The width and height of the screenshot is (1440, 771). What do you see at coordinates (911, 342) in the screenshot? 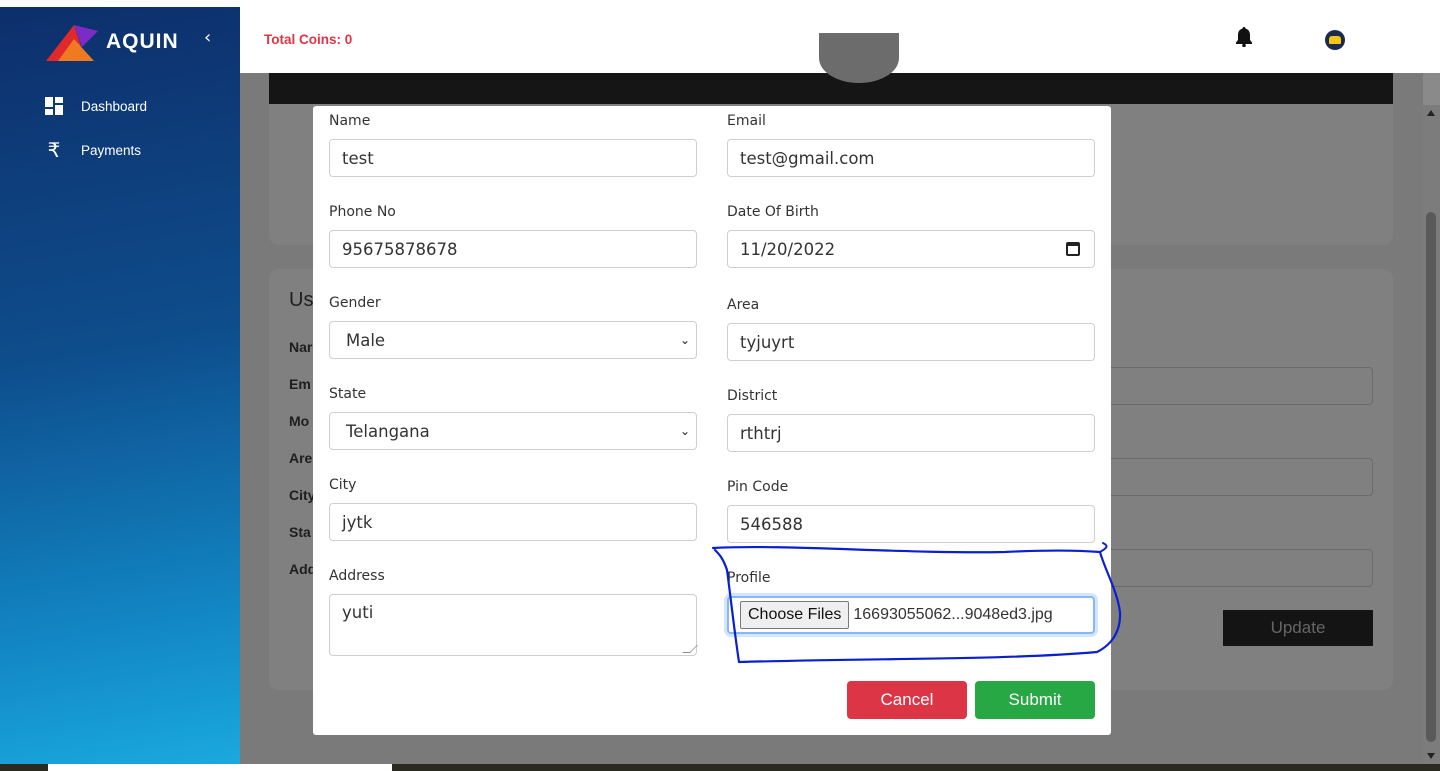
I see `area-input: tyjuyrt` at bounding box center [911, 342].